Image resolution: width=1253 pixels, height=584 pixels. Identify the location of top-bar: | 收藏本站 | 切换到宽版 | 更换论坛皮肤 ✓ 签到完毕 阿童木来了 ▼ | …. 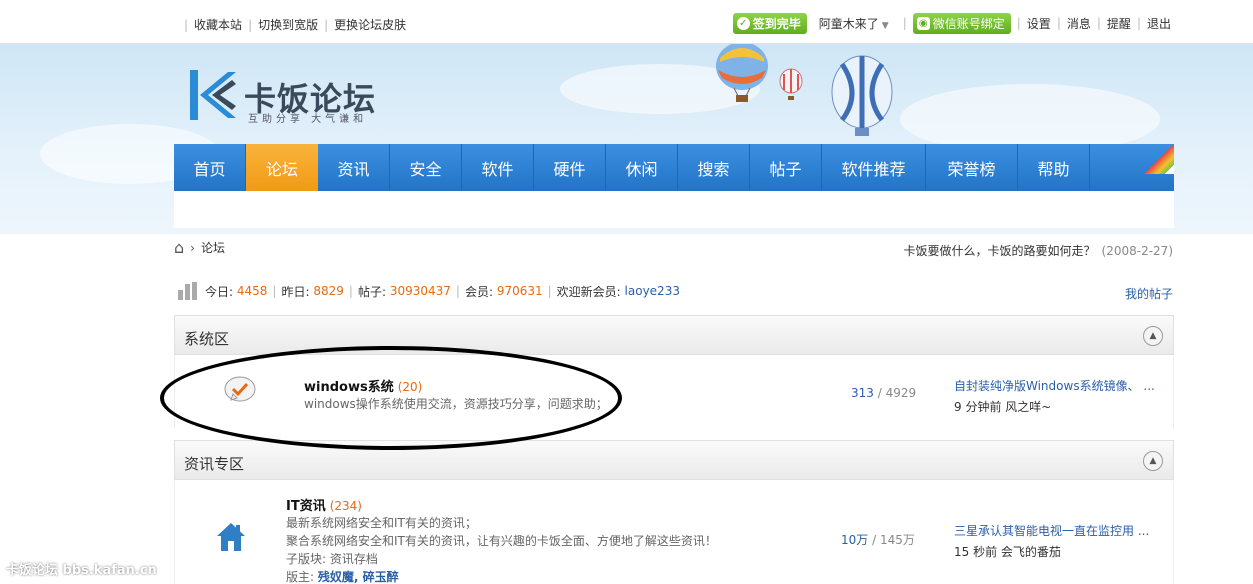
(626, 22).